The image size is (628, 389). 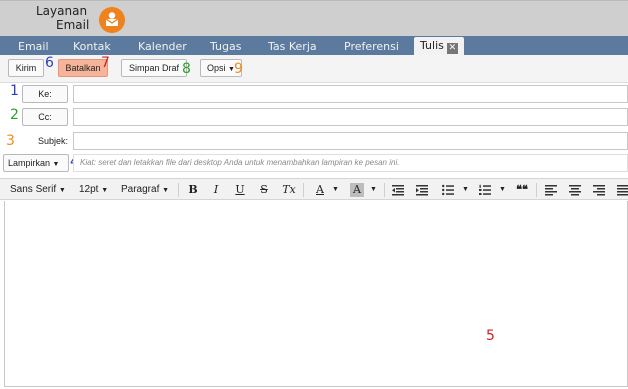 What do you see at coordinates (486, 190) in the screenshot?
I see `numbered-list-button` at bounding box center [486, 190].